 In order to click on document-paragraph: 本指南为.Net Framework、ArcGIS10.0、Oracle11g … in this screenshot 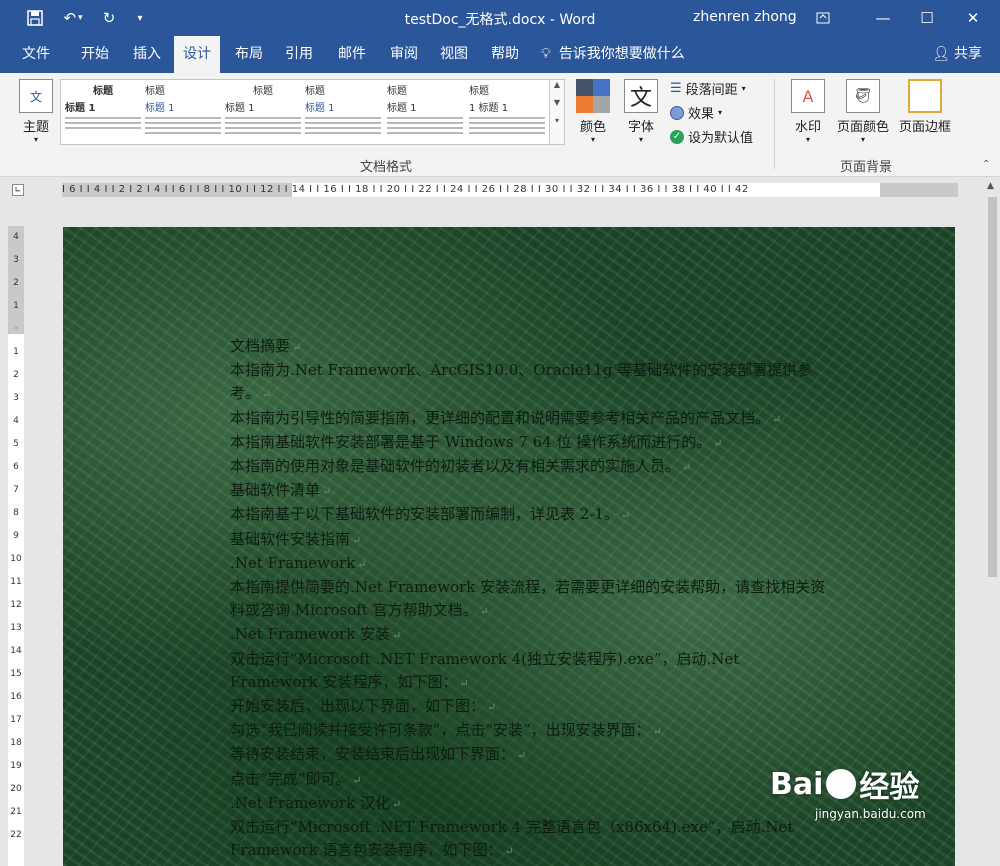, I will do `click(528, 382)`.